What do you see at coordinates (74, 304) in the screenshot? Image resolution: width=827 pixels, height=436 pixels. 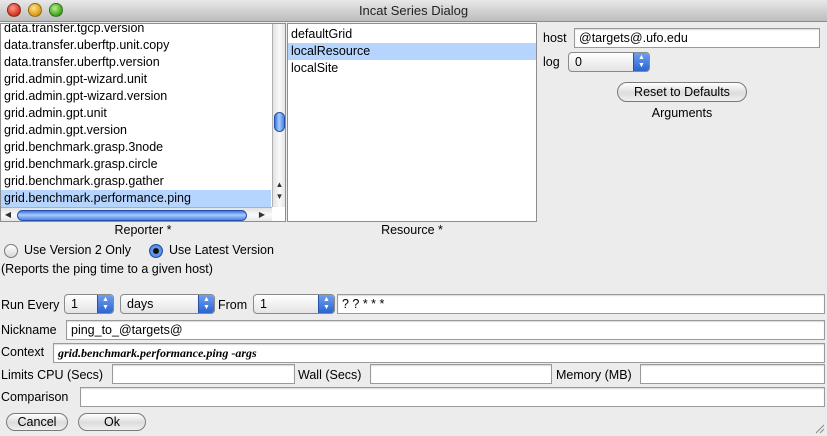 I see `run-every-value: 1` at bounding box center [74, 304].